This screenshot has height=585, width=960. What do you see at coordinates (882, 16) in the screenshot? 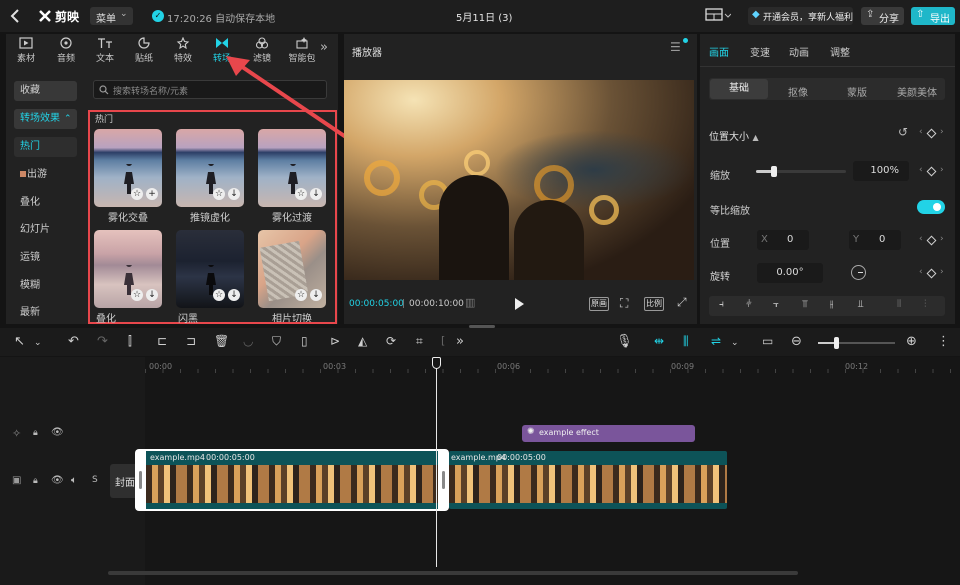
I see `share-button: ⇪ 分享` at bounding box center [882, 16].